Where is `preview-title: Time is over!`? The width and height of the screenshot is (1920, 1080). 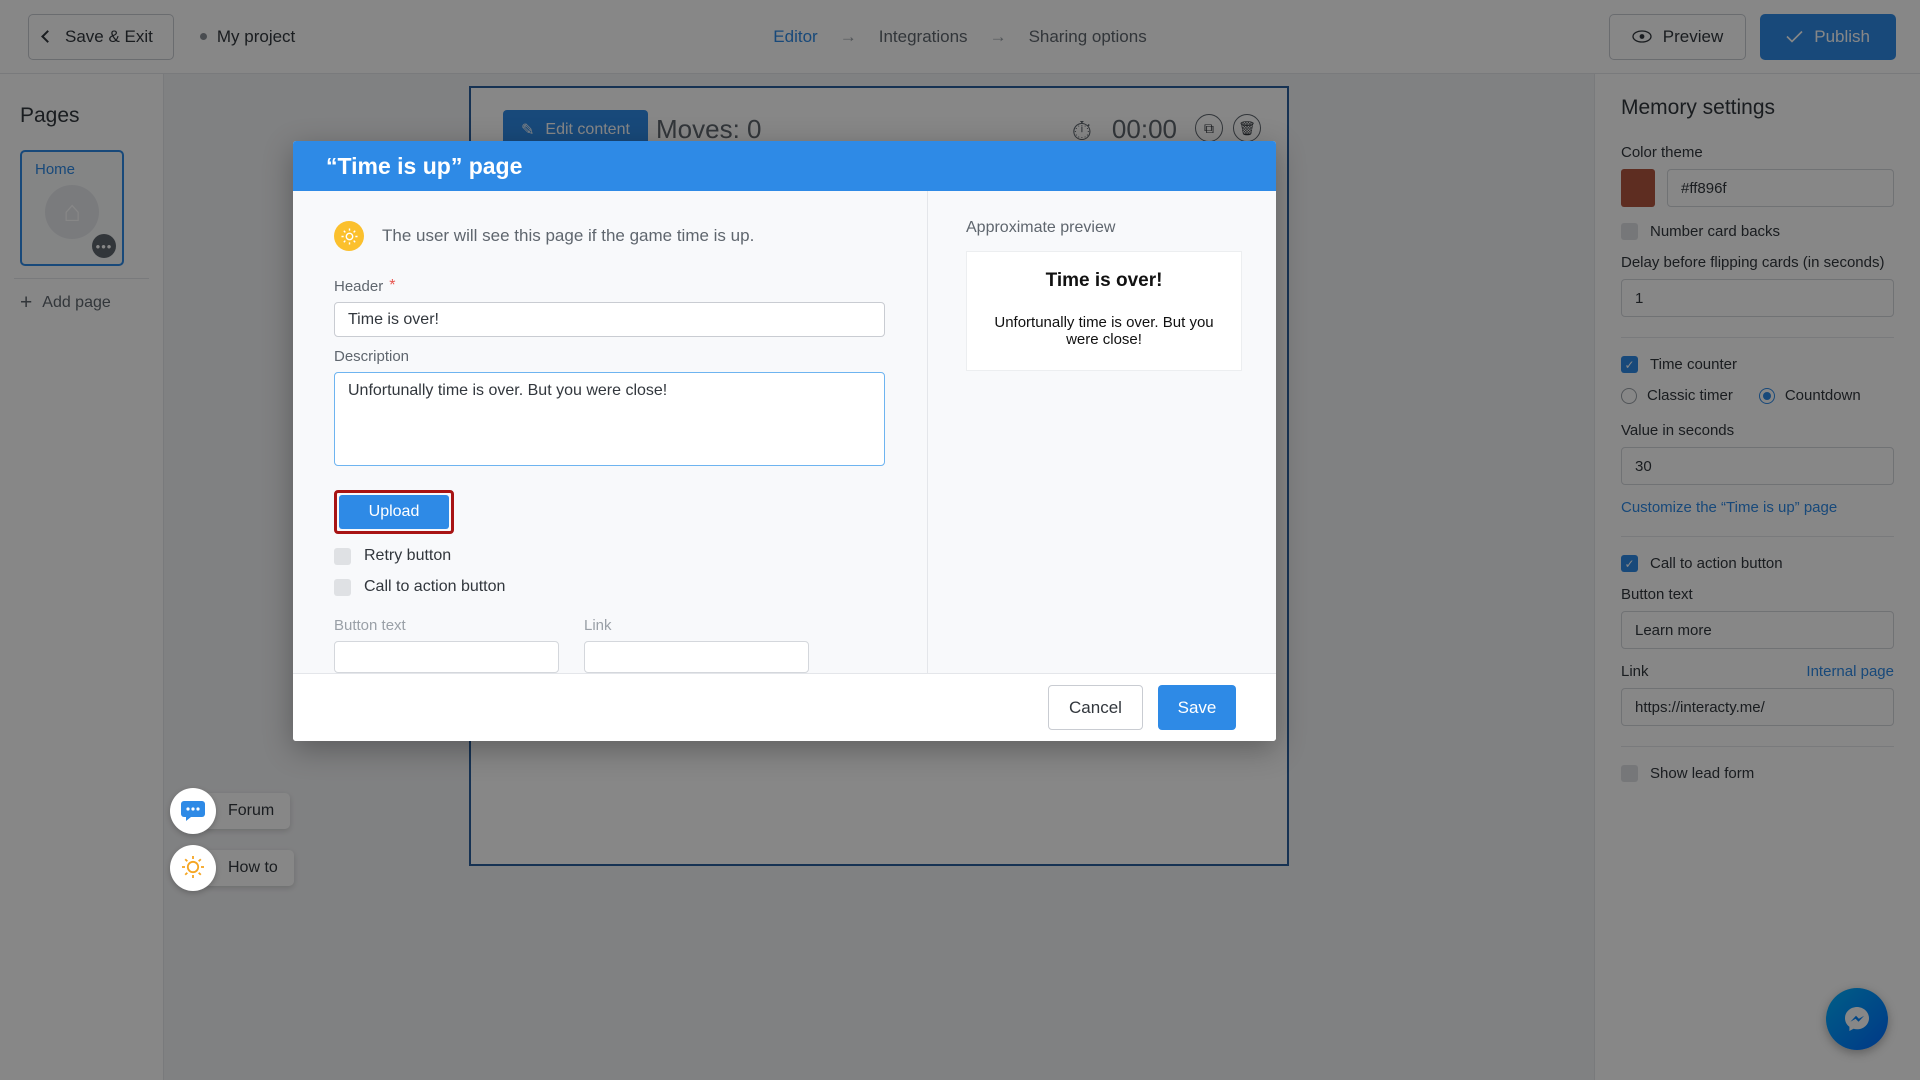 preview-title: Time is over! is located at coordinates (1104, 281).